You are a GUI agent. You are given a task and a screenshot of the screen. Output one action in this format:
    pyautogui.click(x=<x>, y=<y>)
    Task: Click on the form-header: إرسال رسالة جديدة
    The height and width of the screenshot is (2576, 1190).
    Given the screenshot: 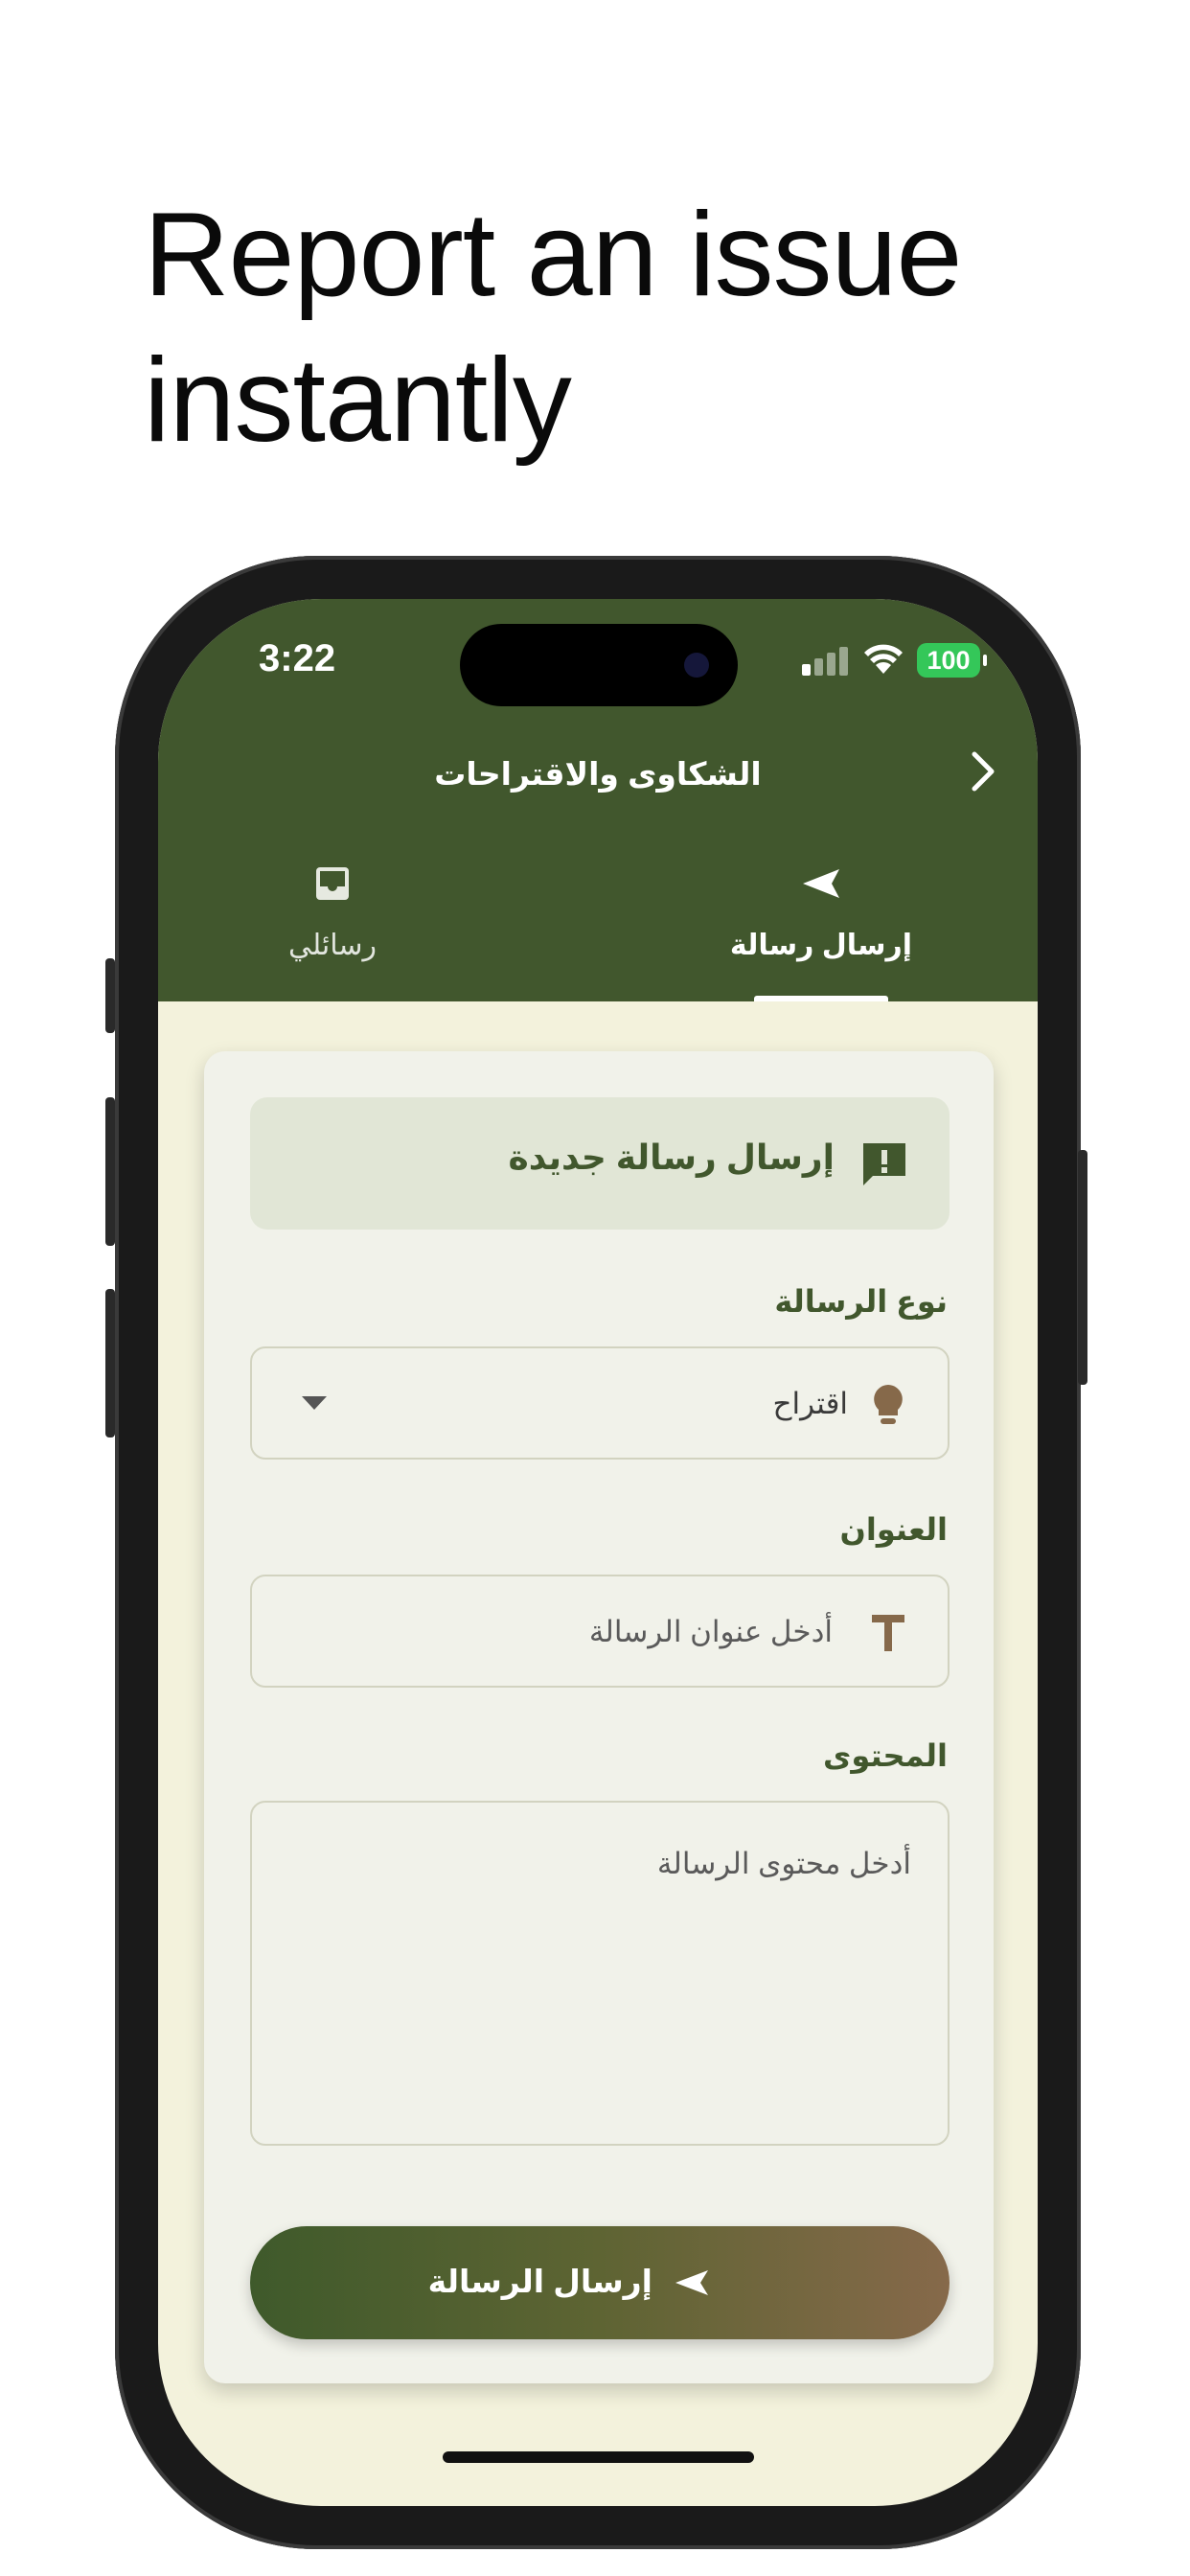 What is the action you would take?
    pyautogui.click(x=600, y=1163)
    